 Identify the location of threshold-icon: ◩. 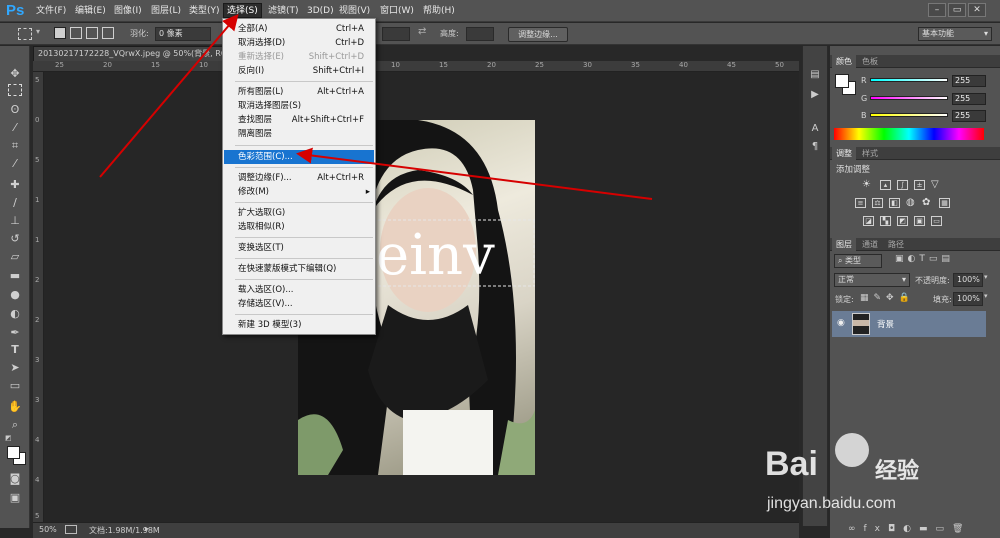
(902, 221).